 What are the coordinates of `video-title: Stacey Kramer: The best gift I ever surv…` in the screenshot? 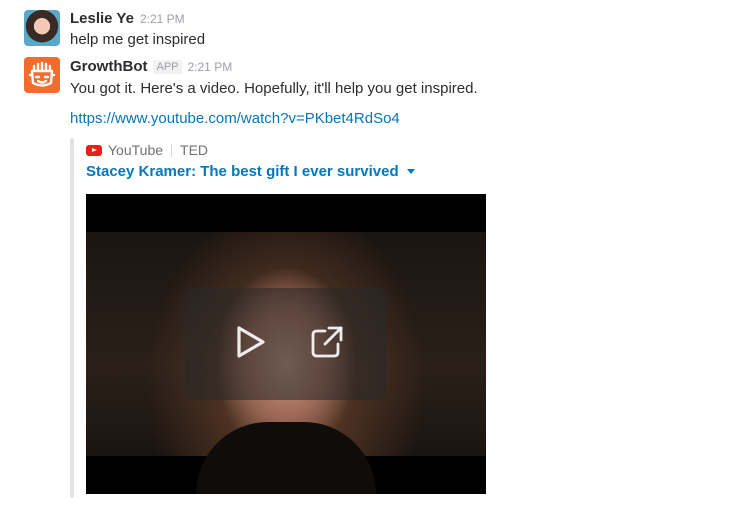 It's located at (242, 171).